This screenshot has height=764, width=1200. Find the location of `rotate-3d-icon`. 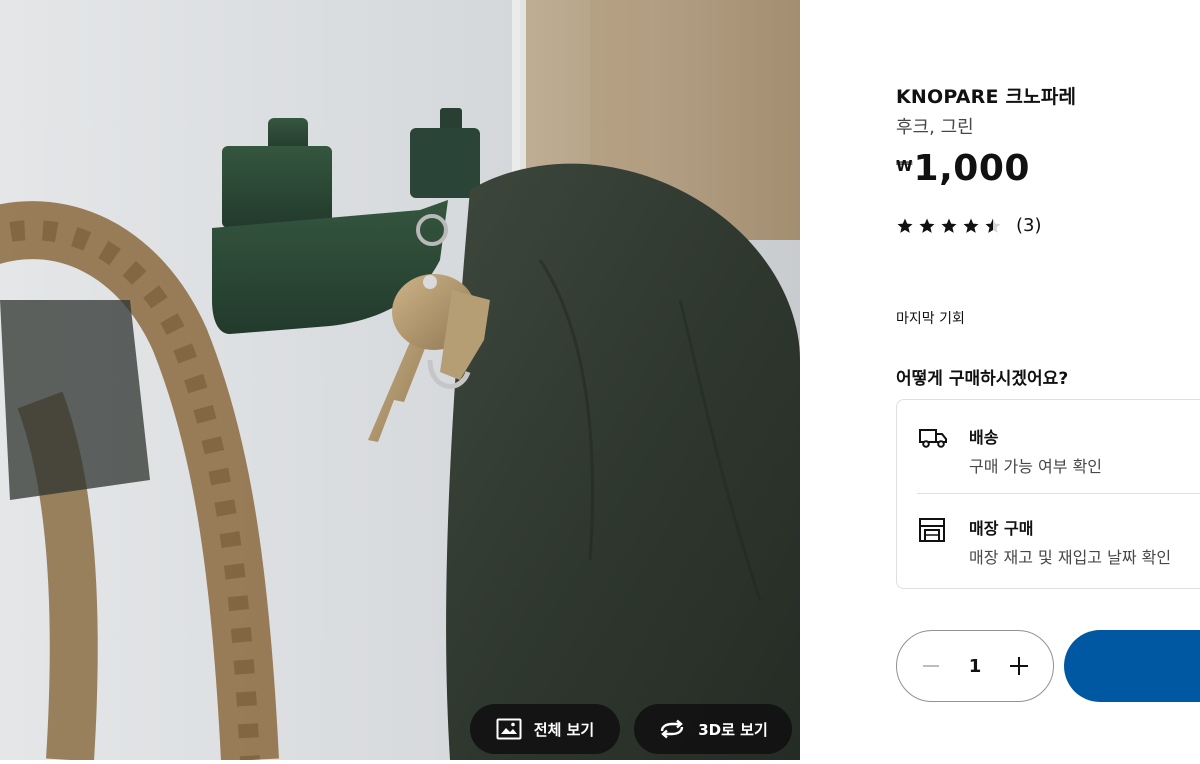

rotate-3d-icon is located at coordinates (672, 729).